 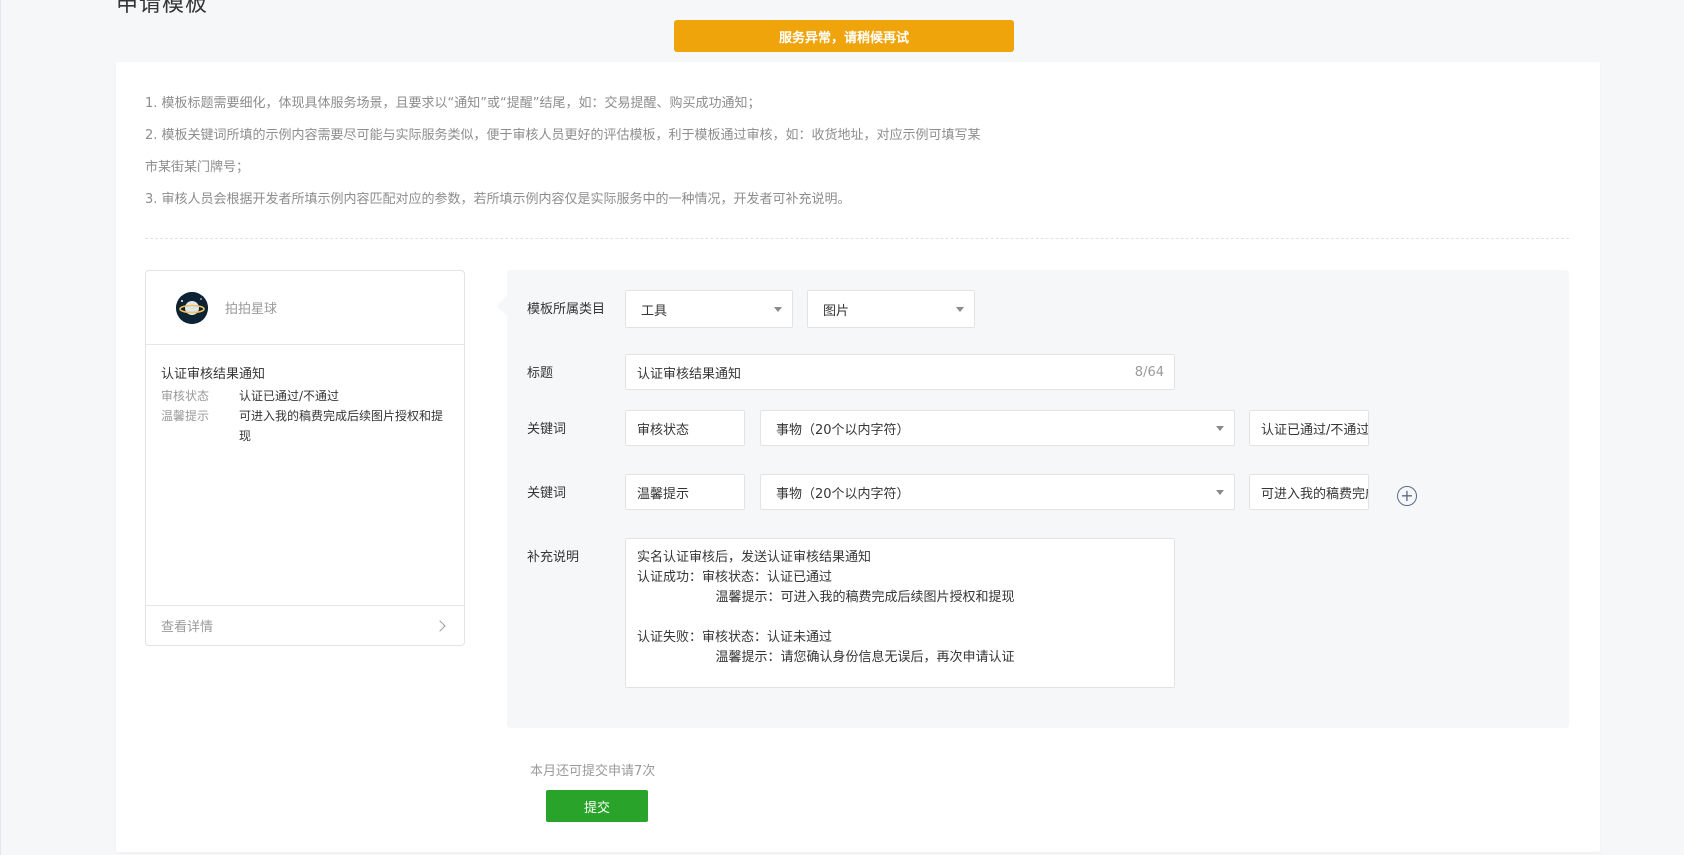 I want to click on preview-row-value: 认证已通过/不通过, so click(x=289, y=396).